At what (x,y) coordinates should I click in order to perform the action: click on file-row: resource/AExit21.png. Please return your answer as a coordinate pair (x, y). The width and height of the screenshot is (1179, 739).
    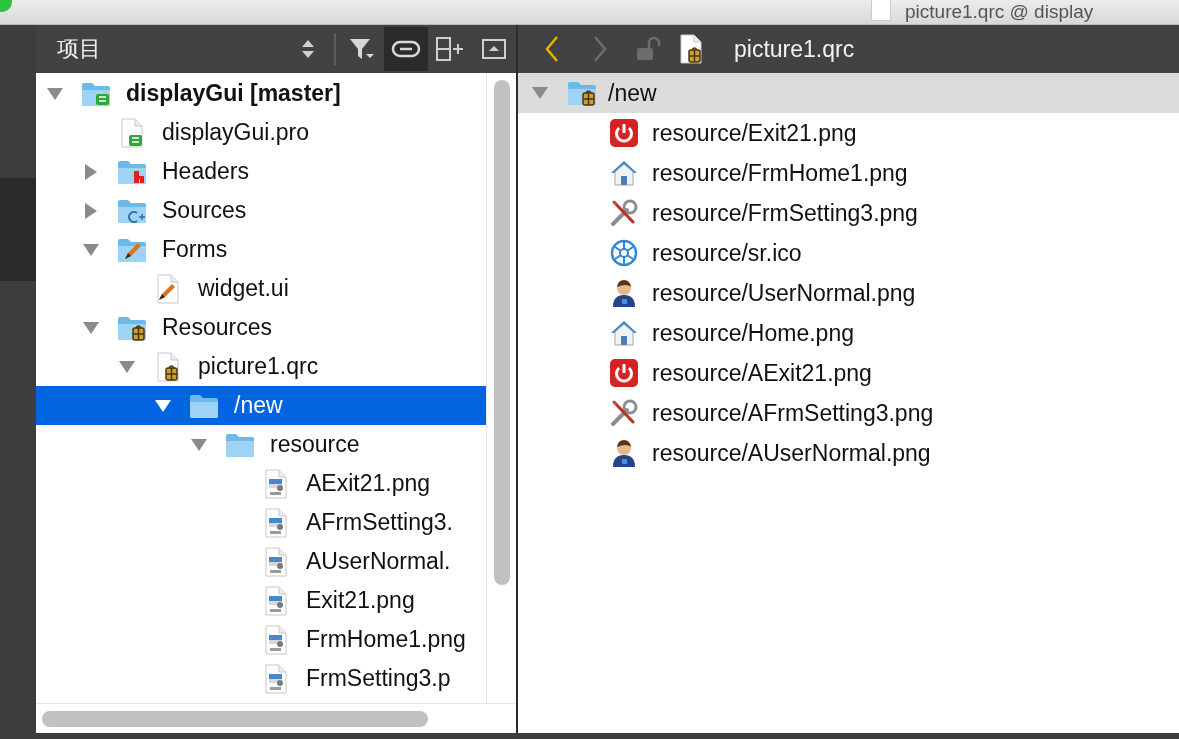
    Looking at the image, I should click on (848, 373).